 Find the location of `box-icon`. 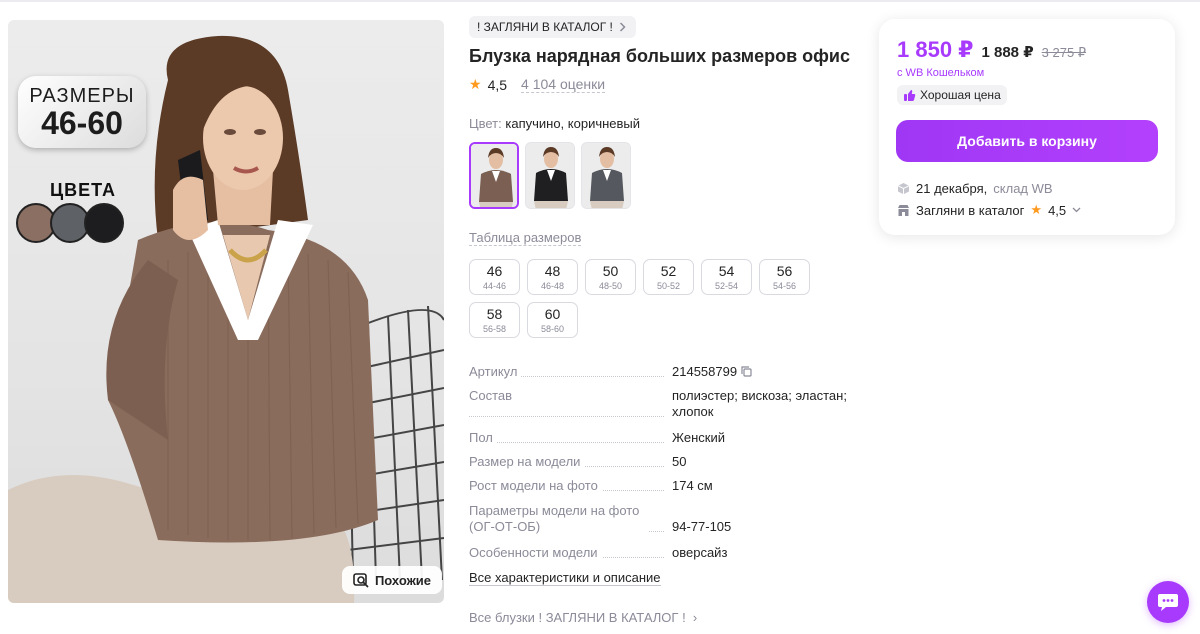

box-icon is located at coordinates (903, 189).